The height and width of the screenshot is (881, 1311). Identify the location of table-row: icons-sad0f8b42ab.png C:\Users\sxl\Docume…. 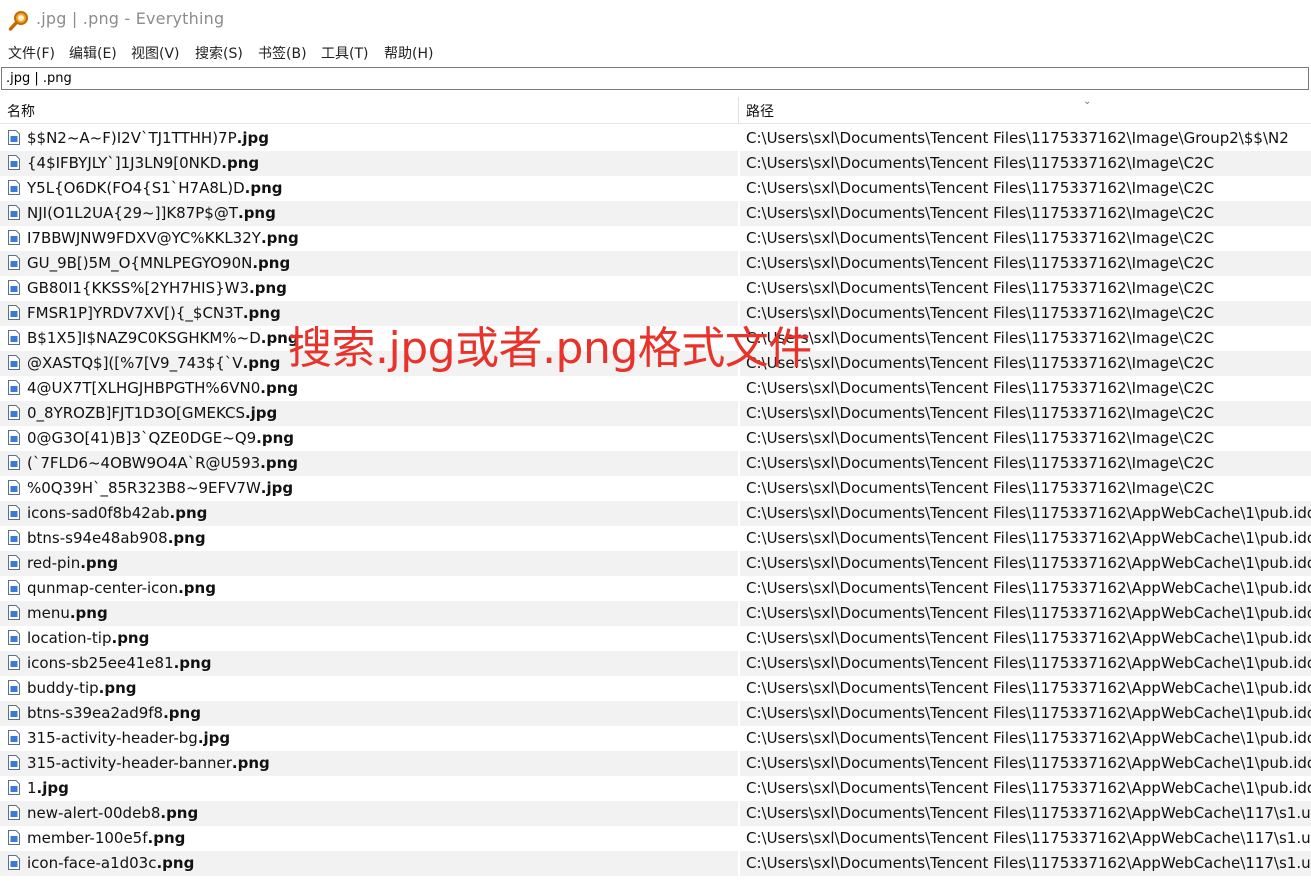
(655, 513).